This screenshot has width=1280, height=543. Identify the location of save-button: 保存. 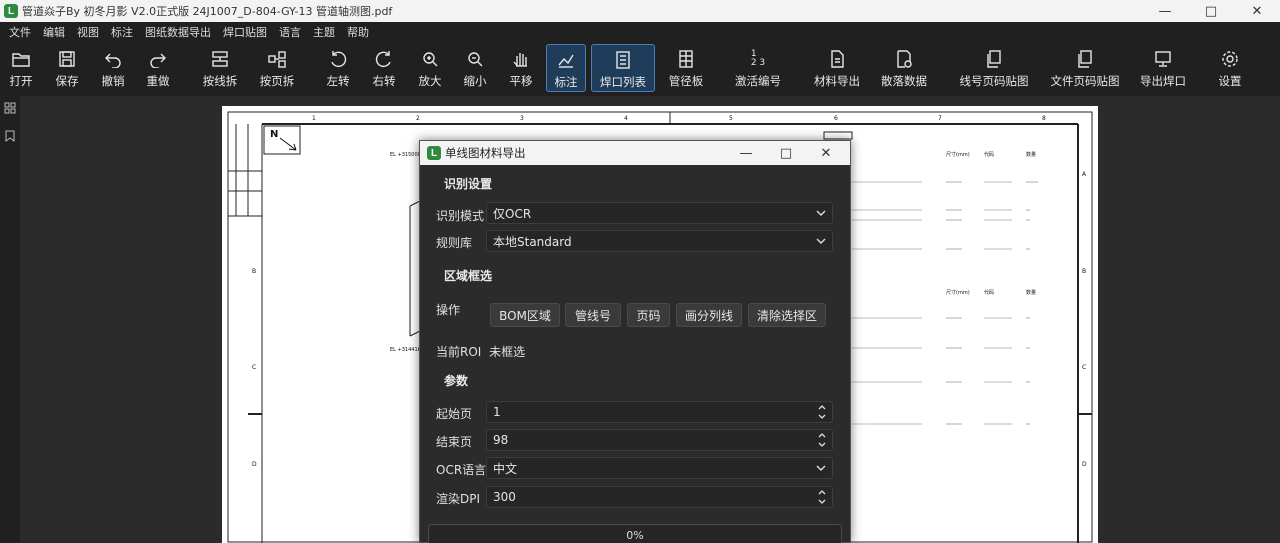
(67, 68).